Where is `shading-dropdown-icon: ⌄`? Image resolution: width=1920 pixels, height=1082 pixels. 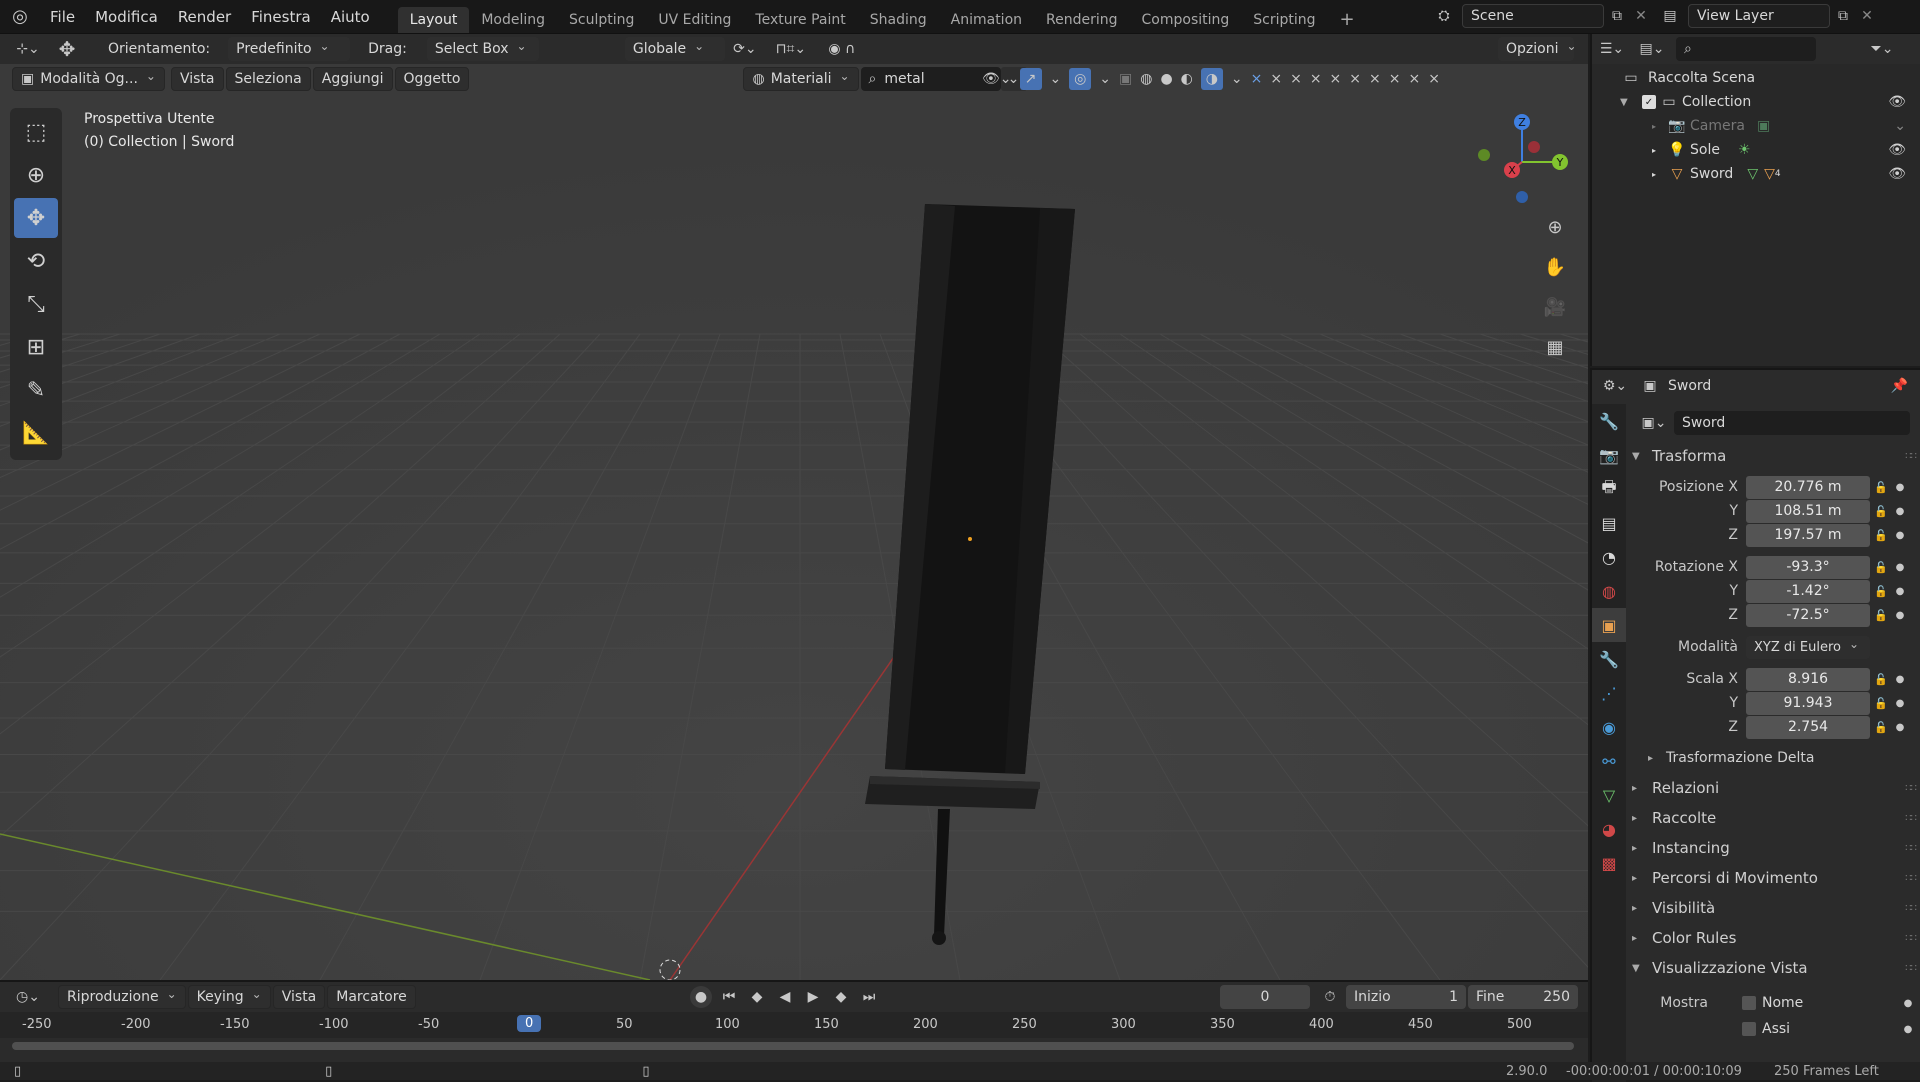
shading-dropdown-icon: ⌄ is located at coordinates (1237, 79).